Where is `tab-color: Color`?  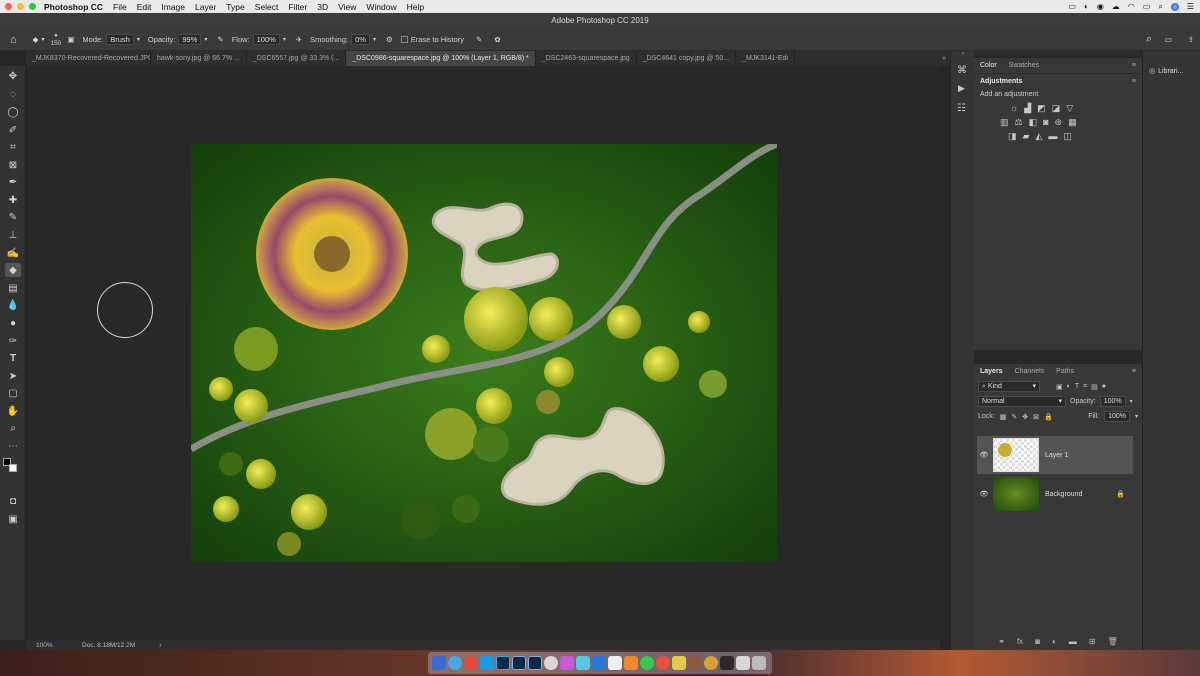
tab-color: Color is located at coordinates (988, 65).